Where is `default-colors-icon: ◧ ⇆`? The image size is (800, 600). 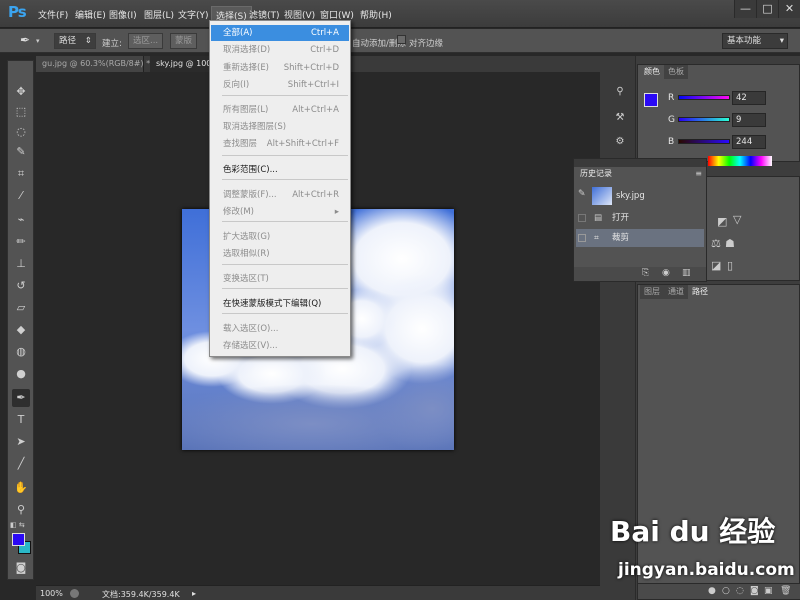
default-colors-icon: ◧ ⇆ is located at coordinates (17, 525).